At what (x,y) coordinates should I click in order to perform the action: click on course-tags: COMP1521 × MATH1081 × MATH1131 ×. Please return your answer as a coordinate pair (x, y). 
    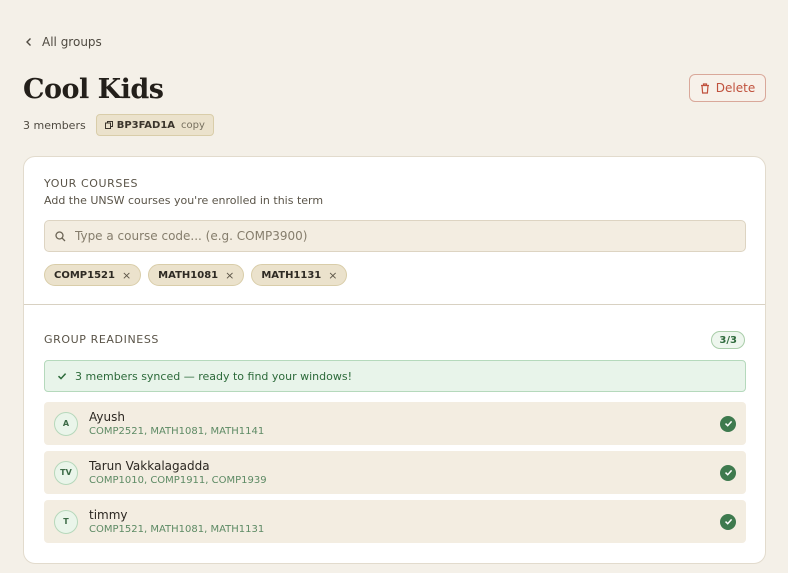
    Looking at the image, I should click on (394, 275).